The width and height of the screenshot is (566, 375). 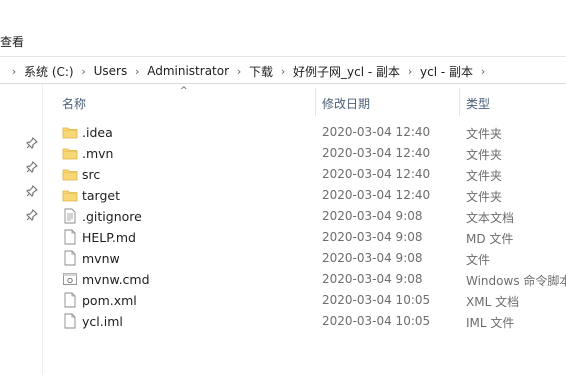 I want to click on navigation-pane, so click(x=21, y=229).